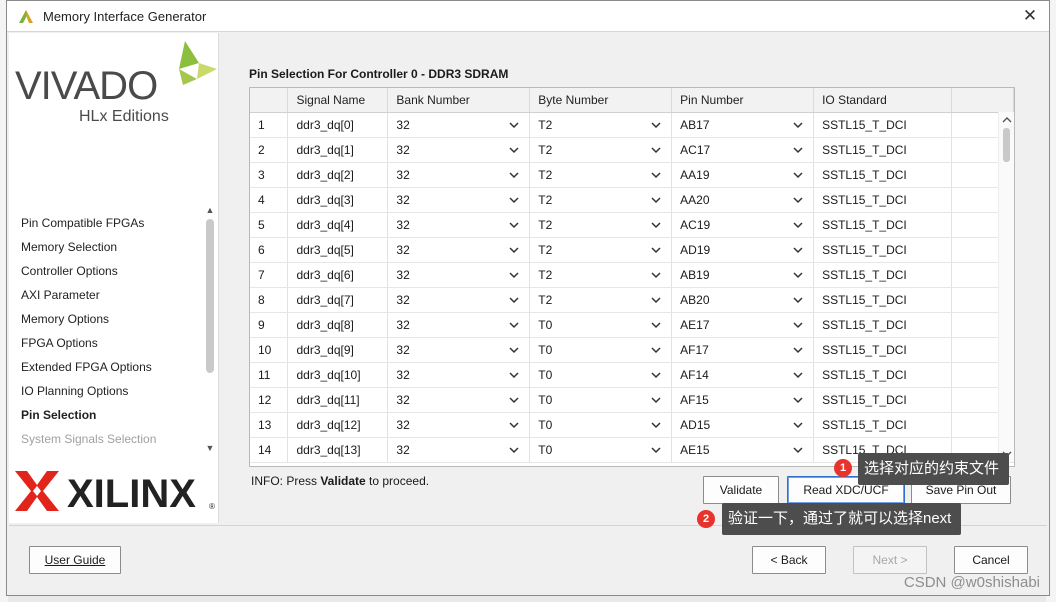 Image resolution: width=1056 pixels, height=602 pixels. Describe the element at coordinates (125, 16) in the screenshot. I see `window-title: Memory Interface Generator` at that location.